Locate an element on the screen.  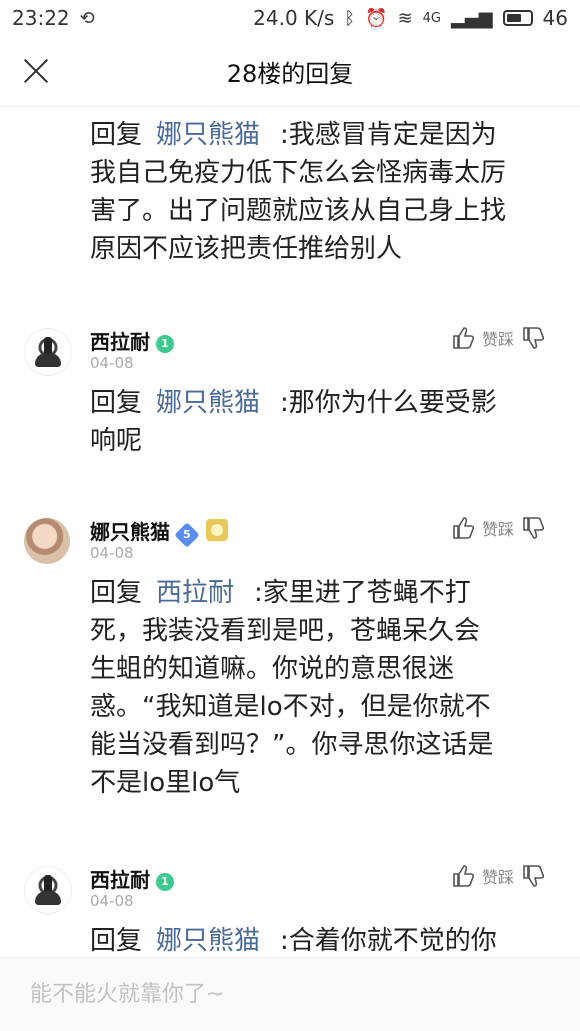
comment-line: 响呢 is located at coordinates (116, 441).